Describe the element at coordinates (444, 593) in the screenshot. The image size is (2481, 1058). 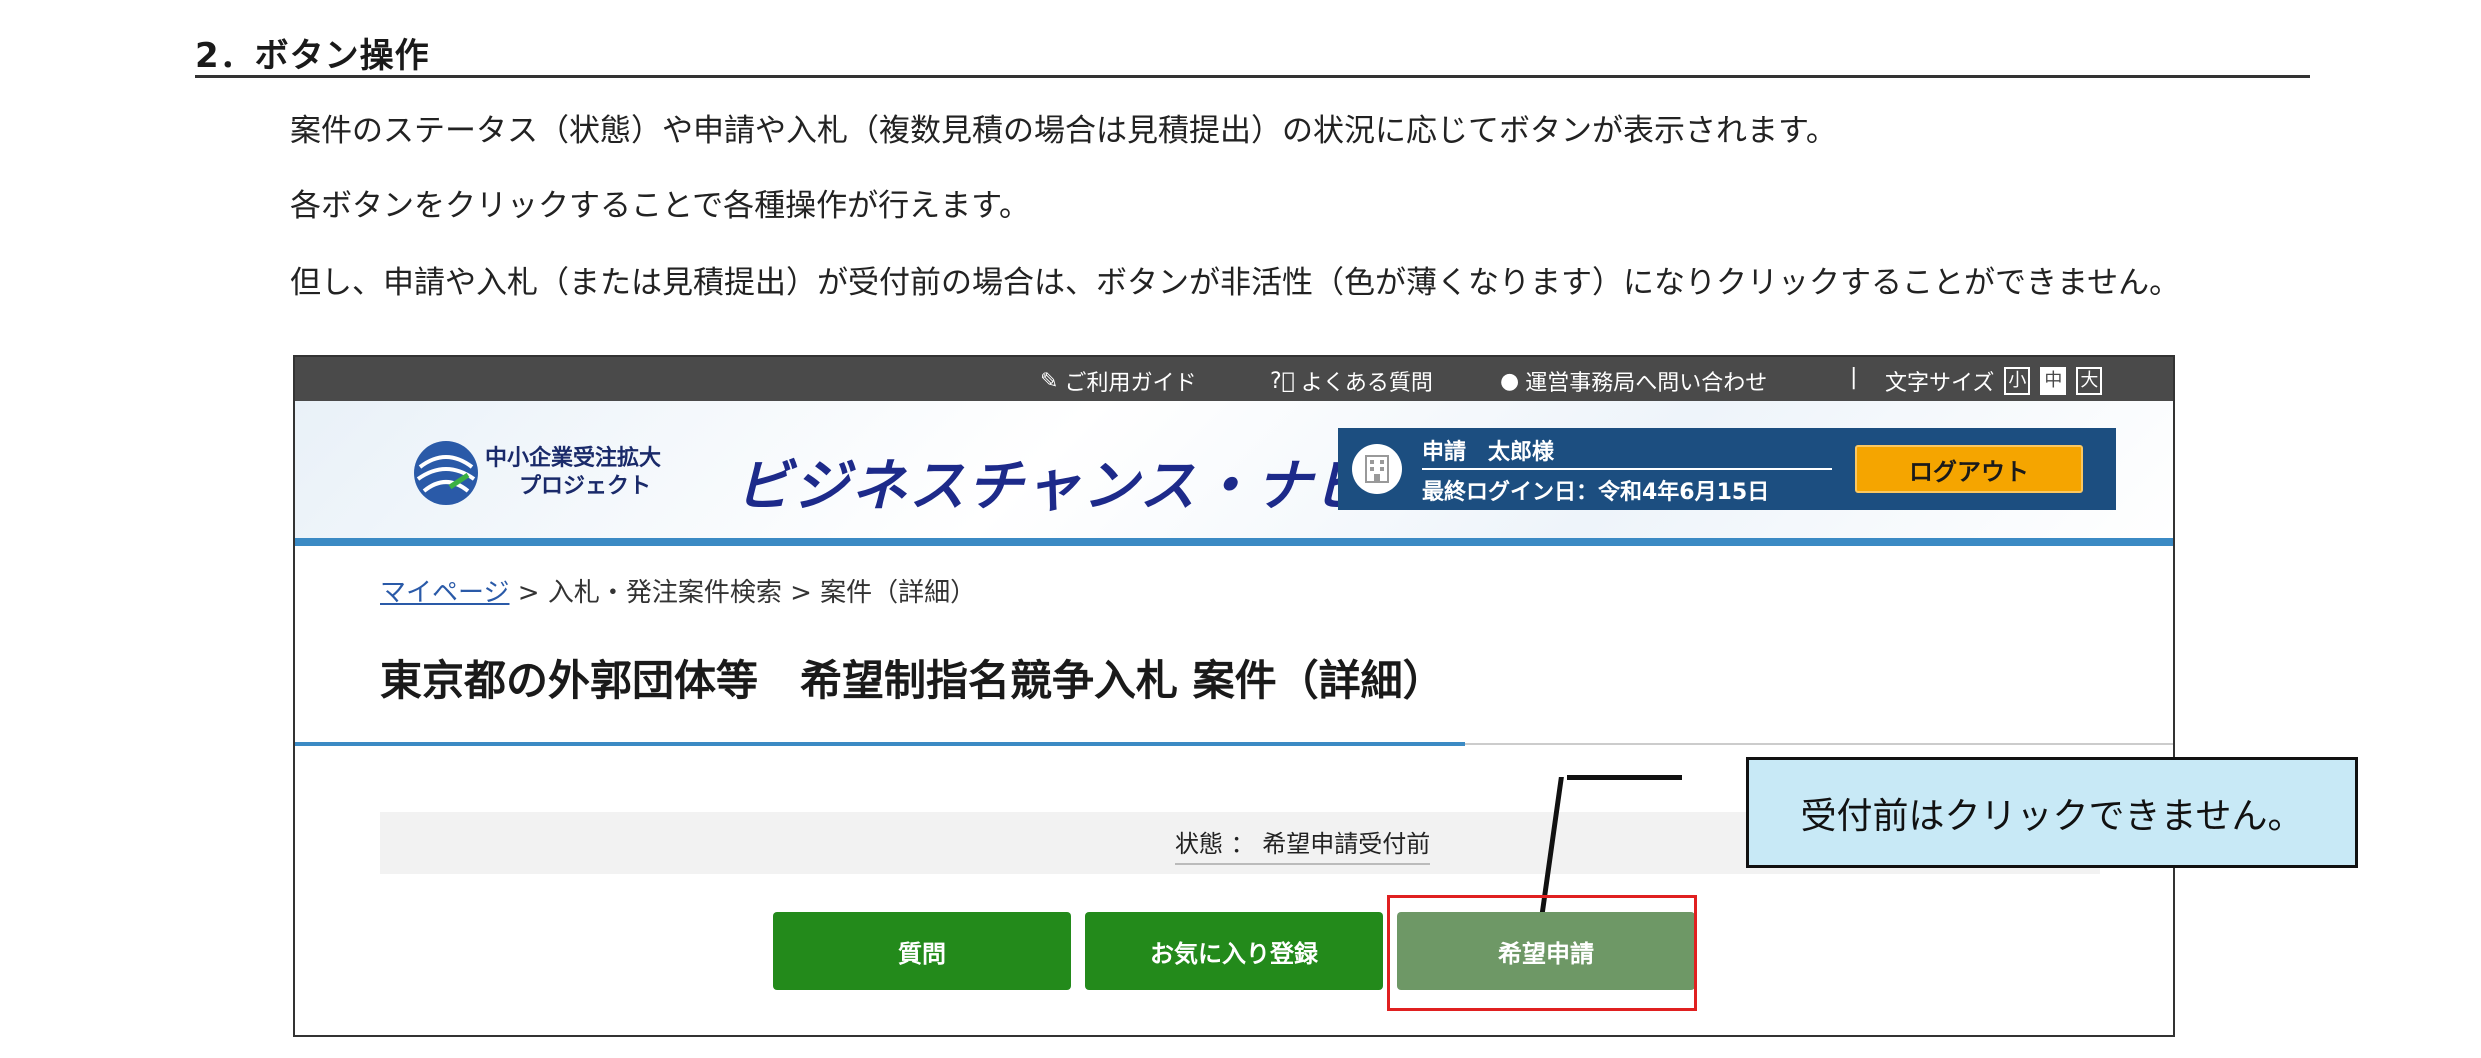
I see `breadcrumb-mypage-link: マイページ` at that location.